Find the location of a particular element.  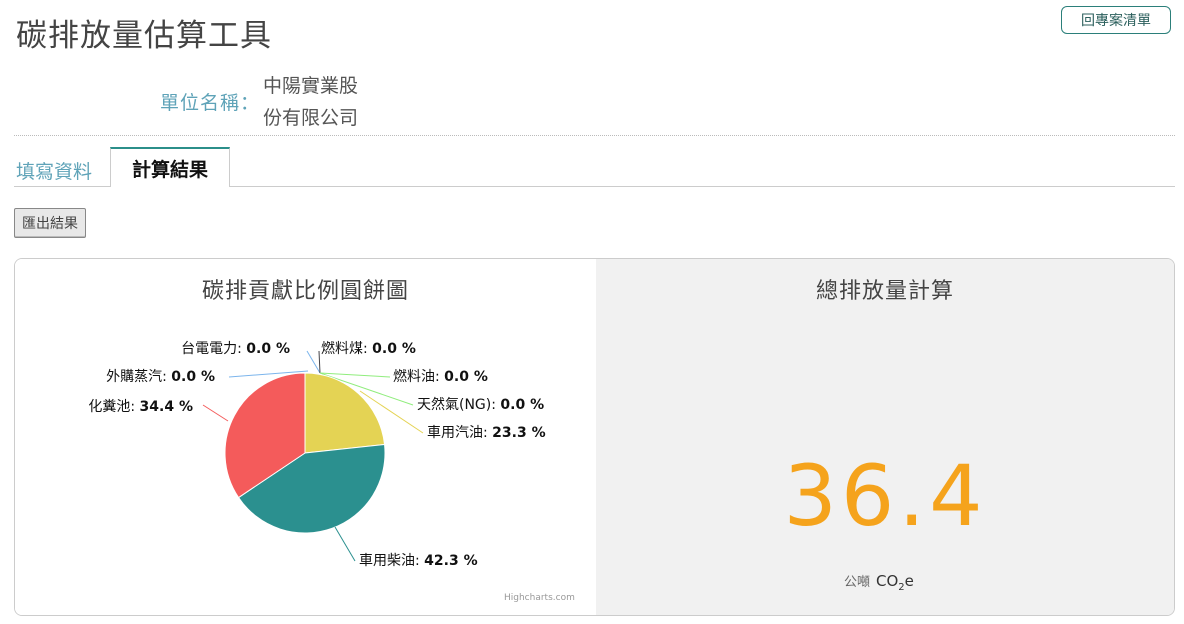

unit-tonnes: 公噸 is located at coordinates (857, 582).